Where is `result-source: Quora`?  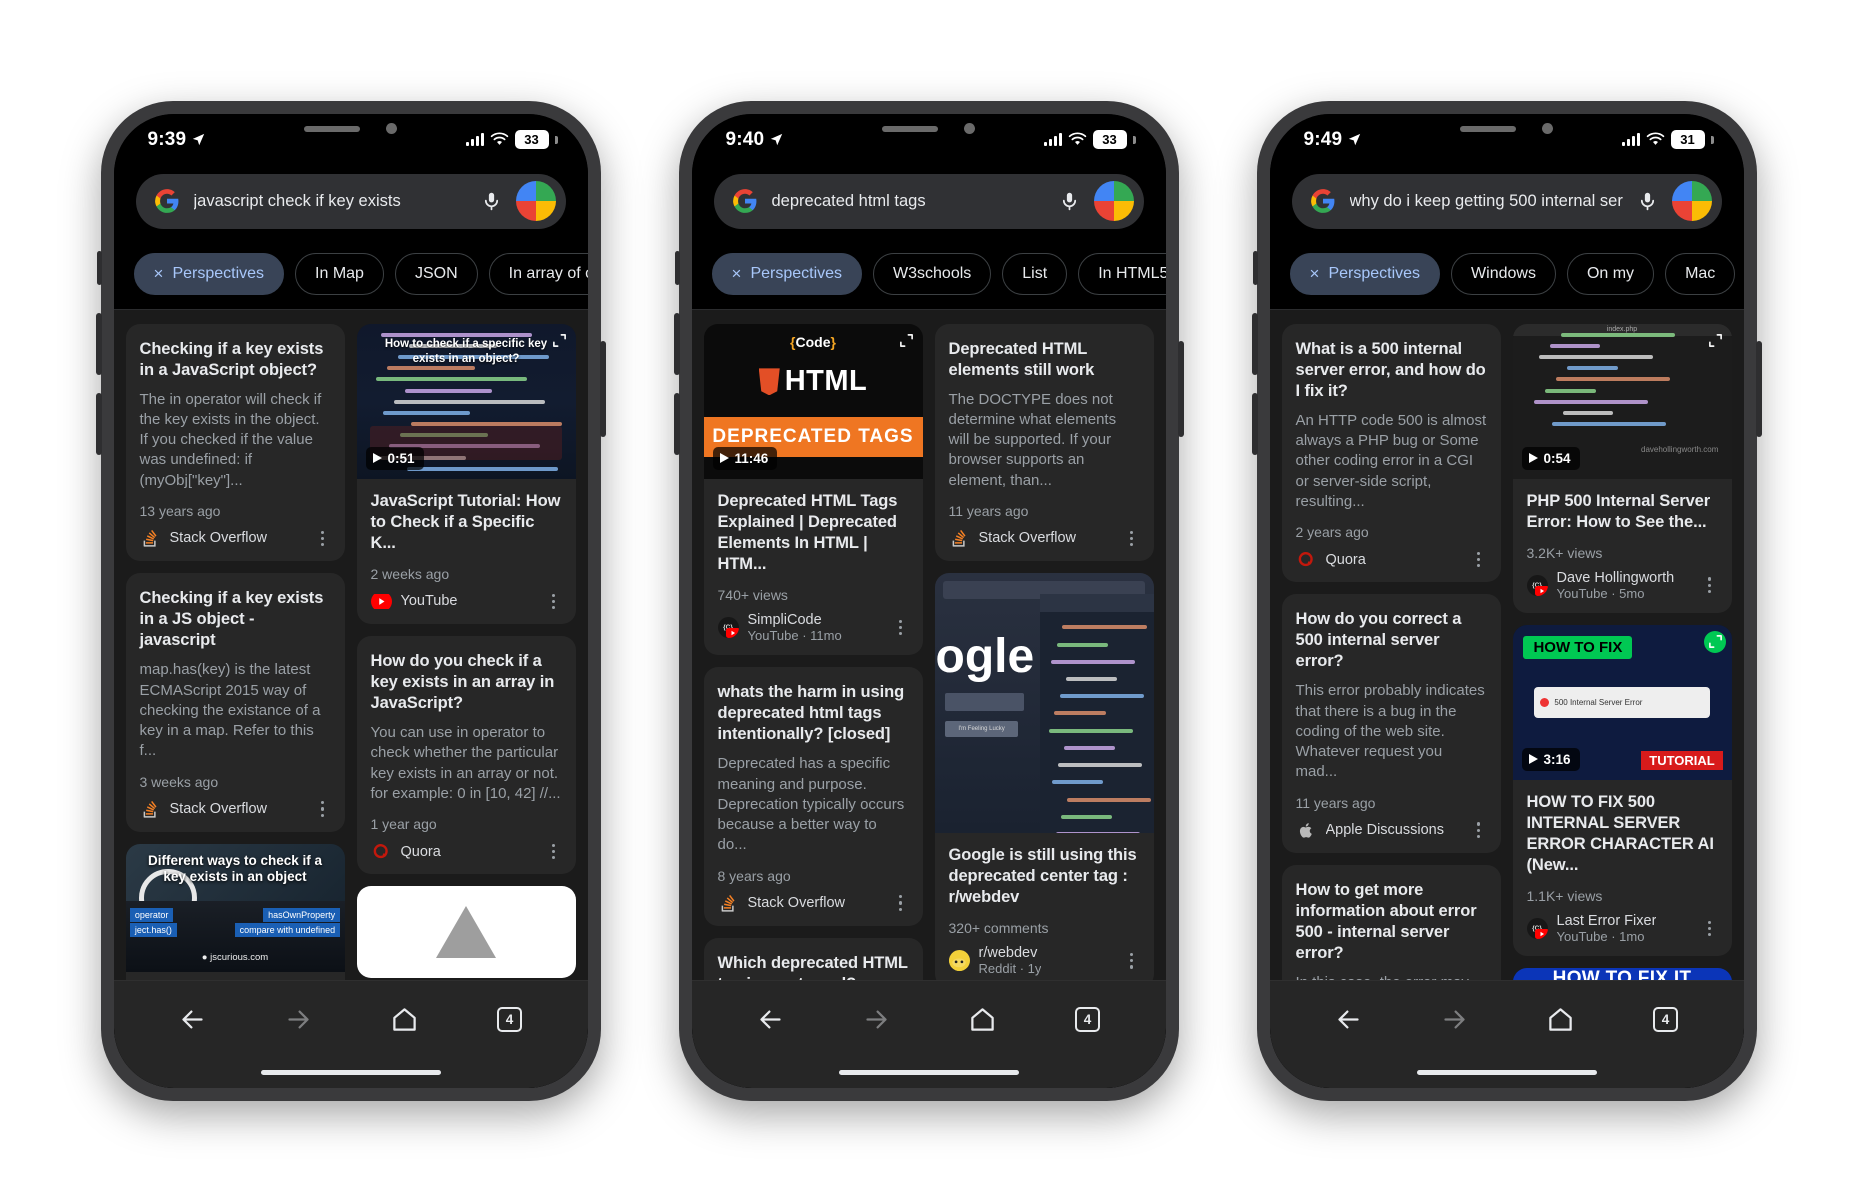
result-source: Quora is located at coordinates (1391, 559).